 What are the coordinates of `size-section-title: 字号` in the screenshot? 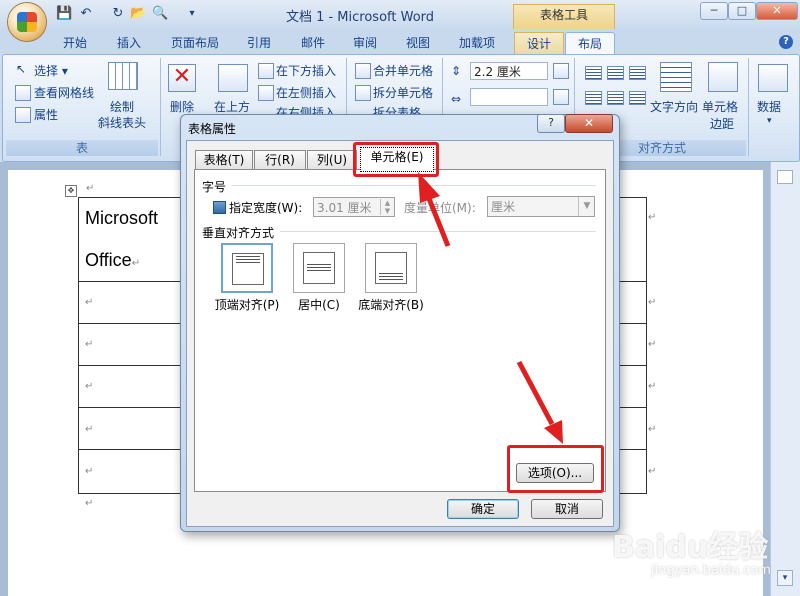 It's located at (214, 187).